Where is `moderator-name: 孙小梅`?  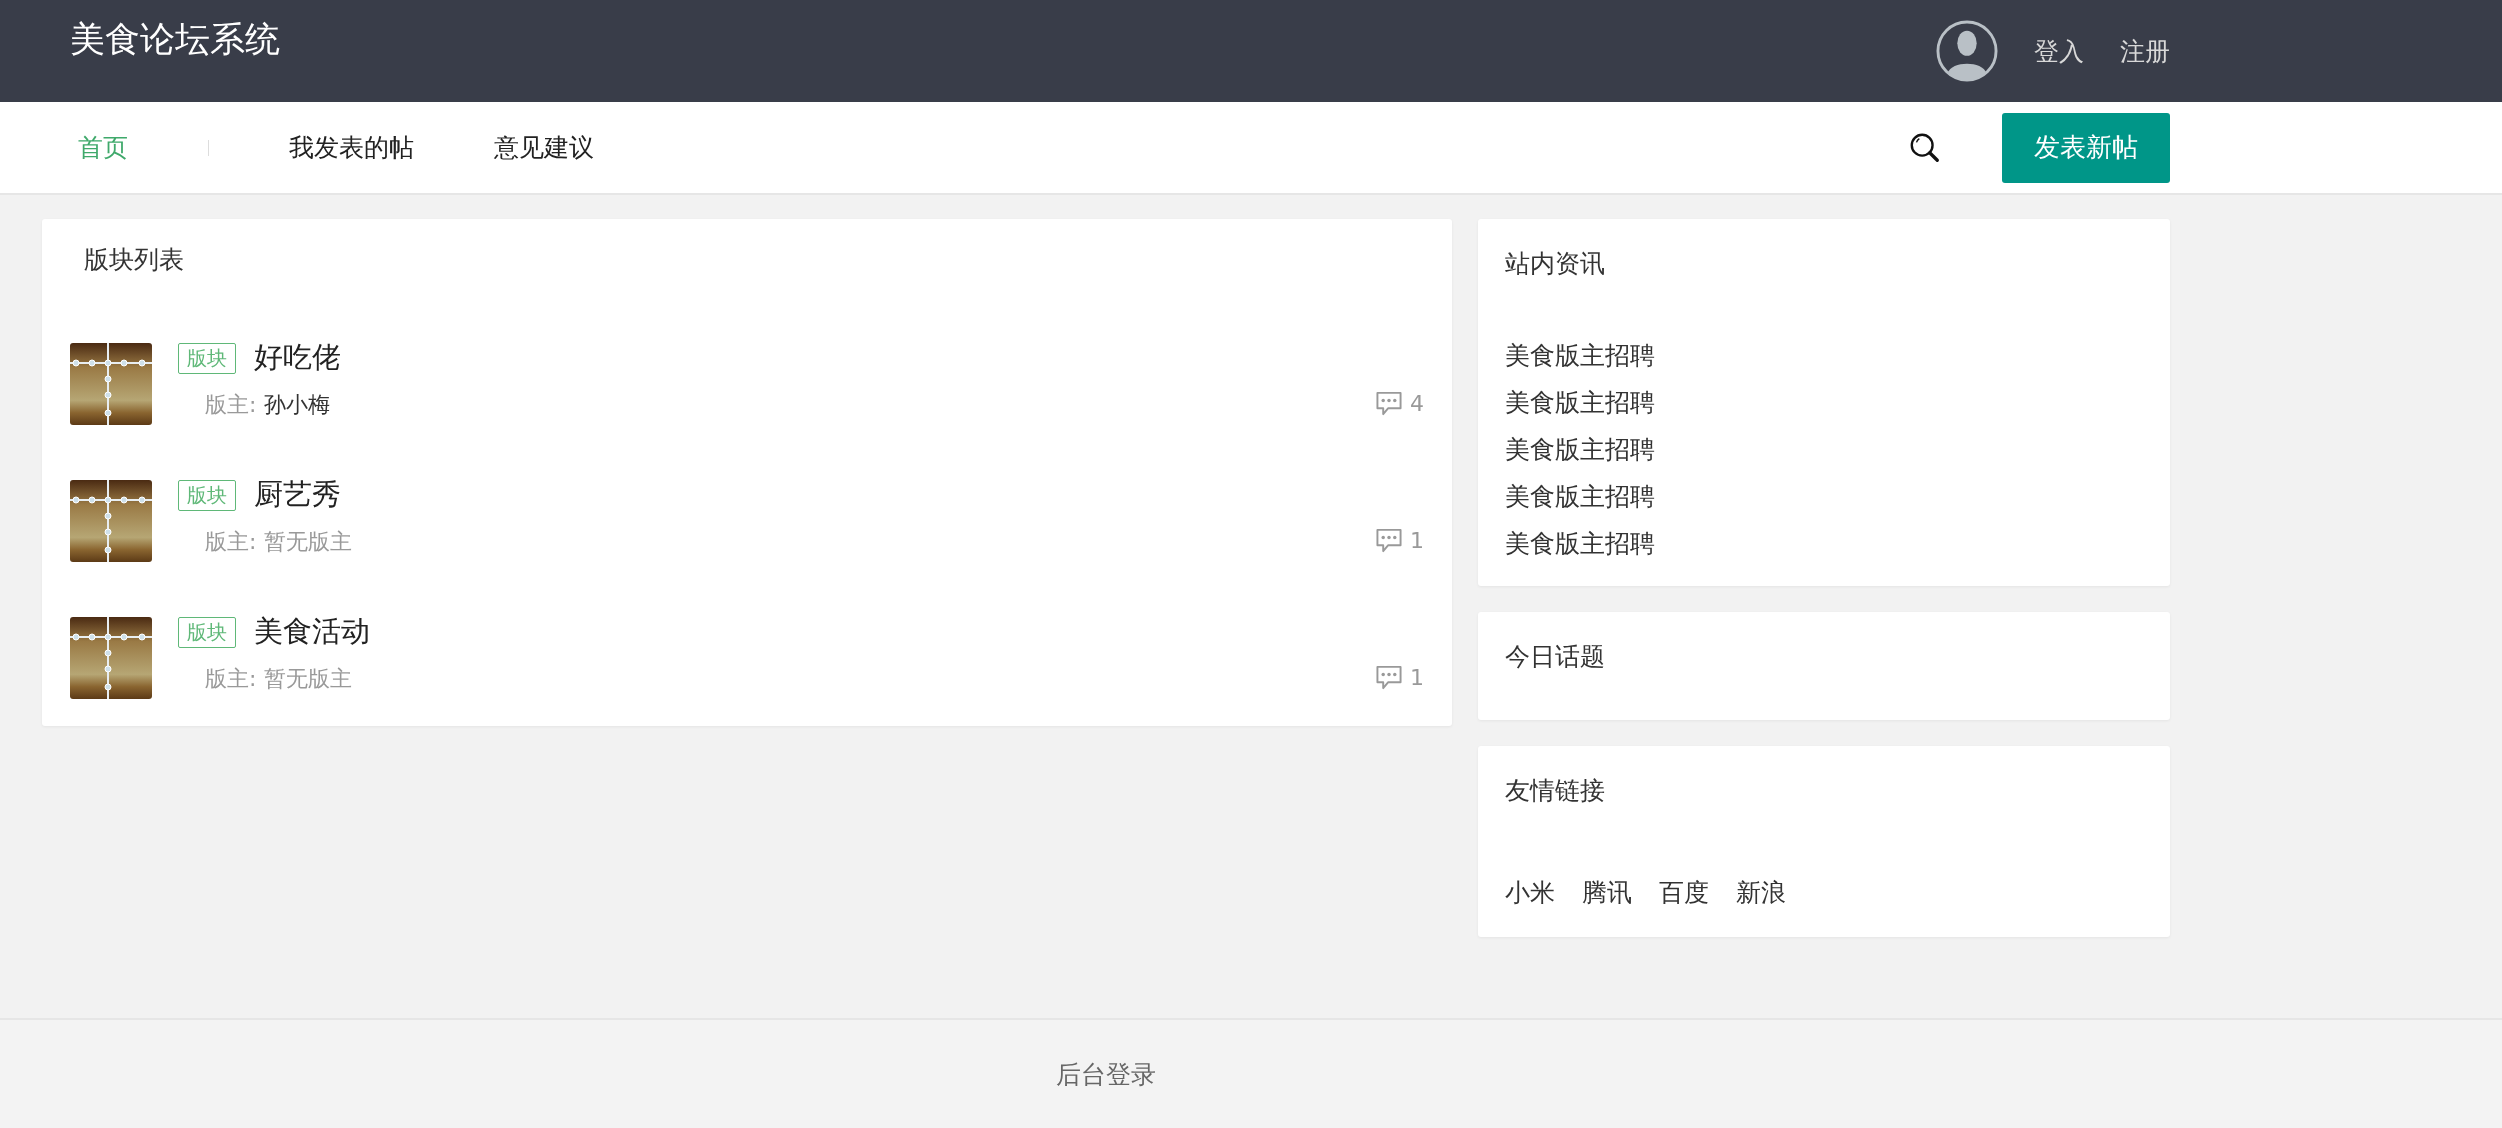
moderator-name: 孙小梅 is located at coordinates (297, 404).